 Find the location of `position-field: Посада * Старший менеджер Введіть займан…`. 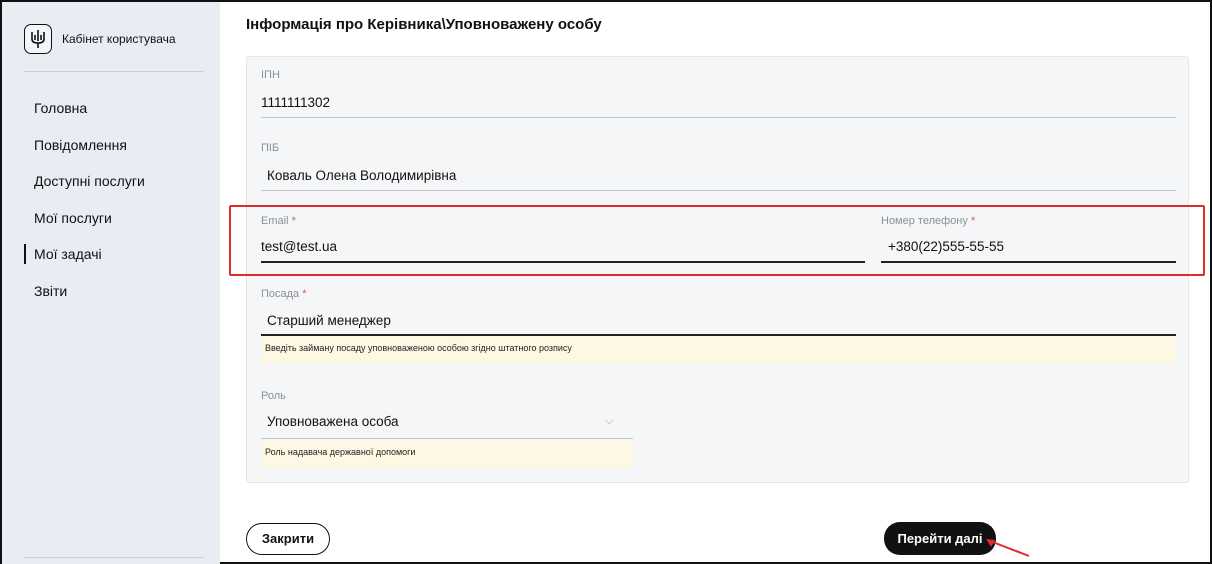

position-field: Посада * Старший менеджер Введіть займан… is located at coordinates (718, 328).